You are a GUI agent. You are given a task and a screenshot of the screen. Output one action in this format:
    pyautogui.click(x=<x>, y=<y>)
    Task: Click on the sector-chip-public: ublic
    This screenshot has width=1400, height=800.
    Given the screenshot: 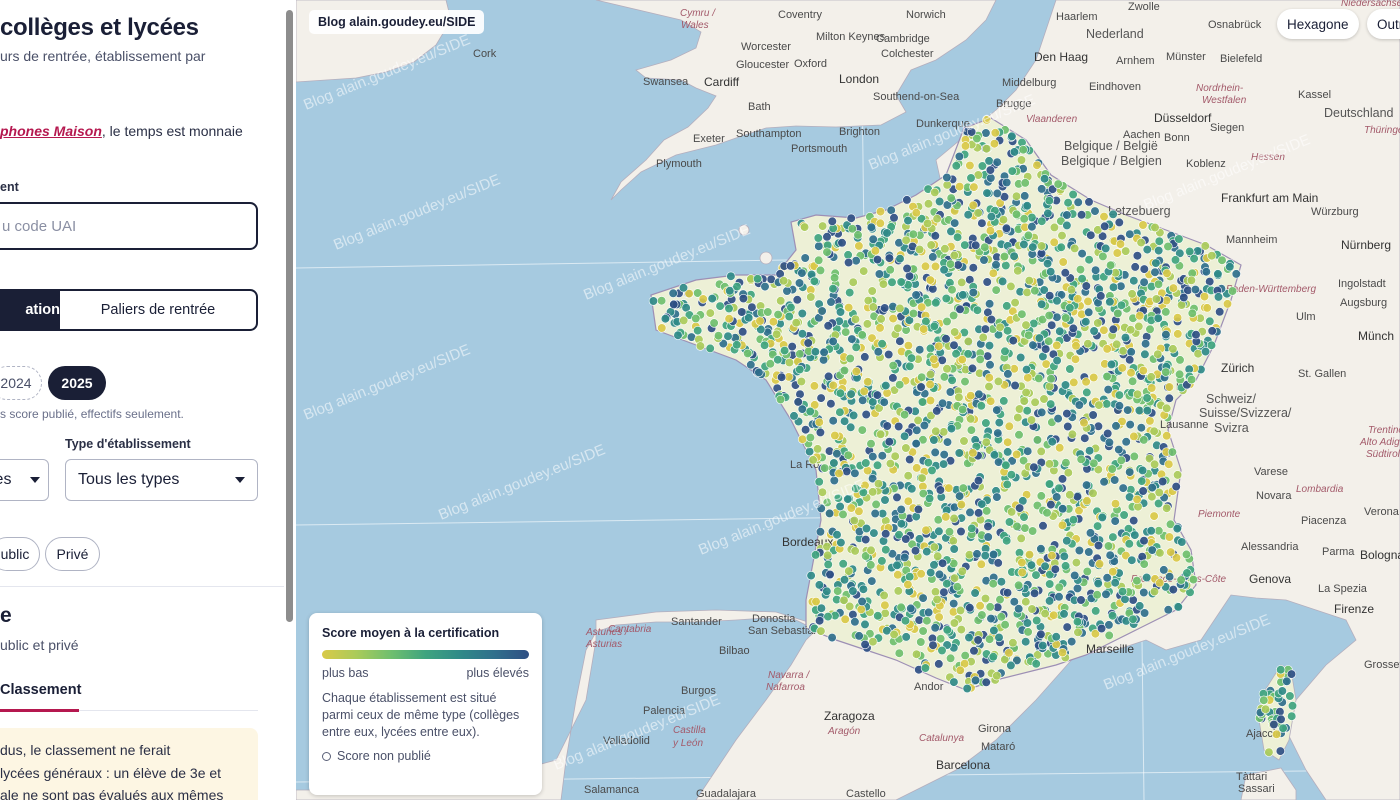 What is the action you would take?
    pyautogui.click(x=20, y=554)
    